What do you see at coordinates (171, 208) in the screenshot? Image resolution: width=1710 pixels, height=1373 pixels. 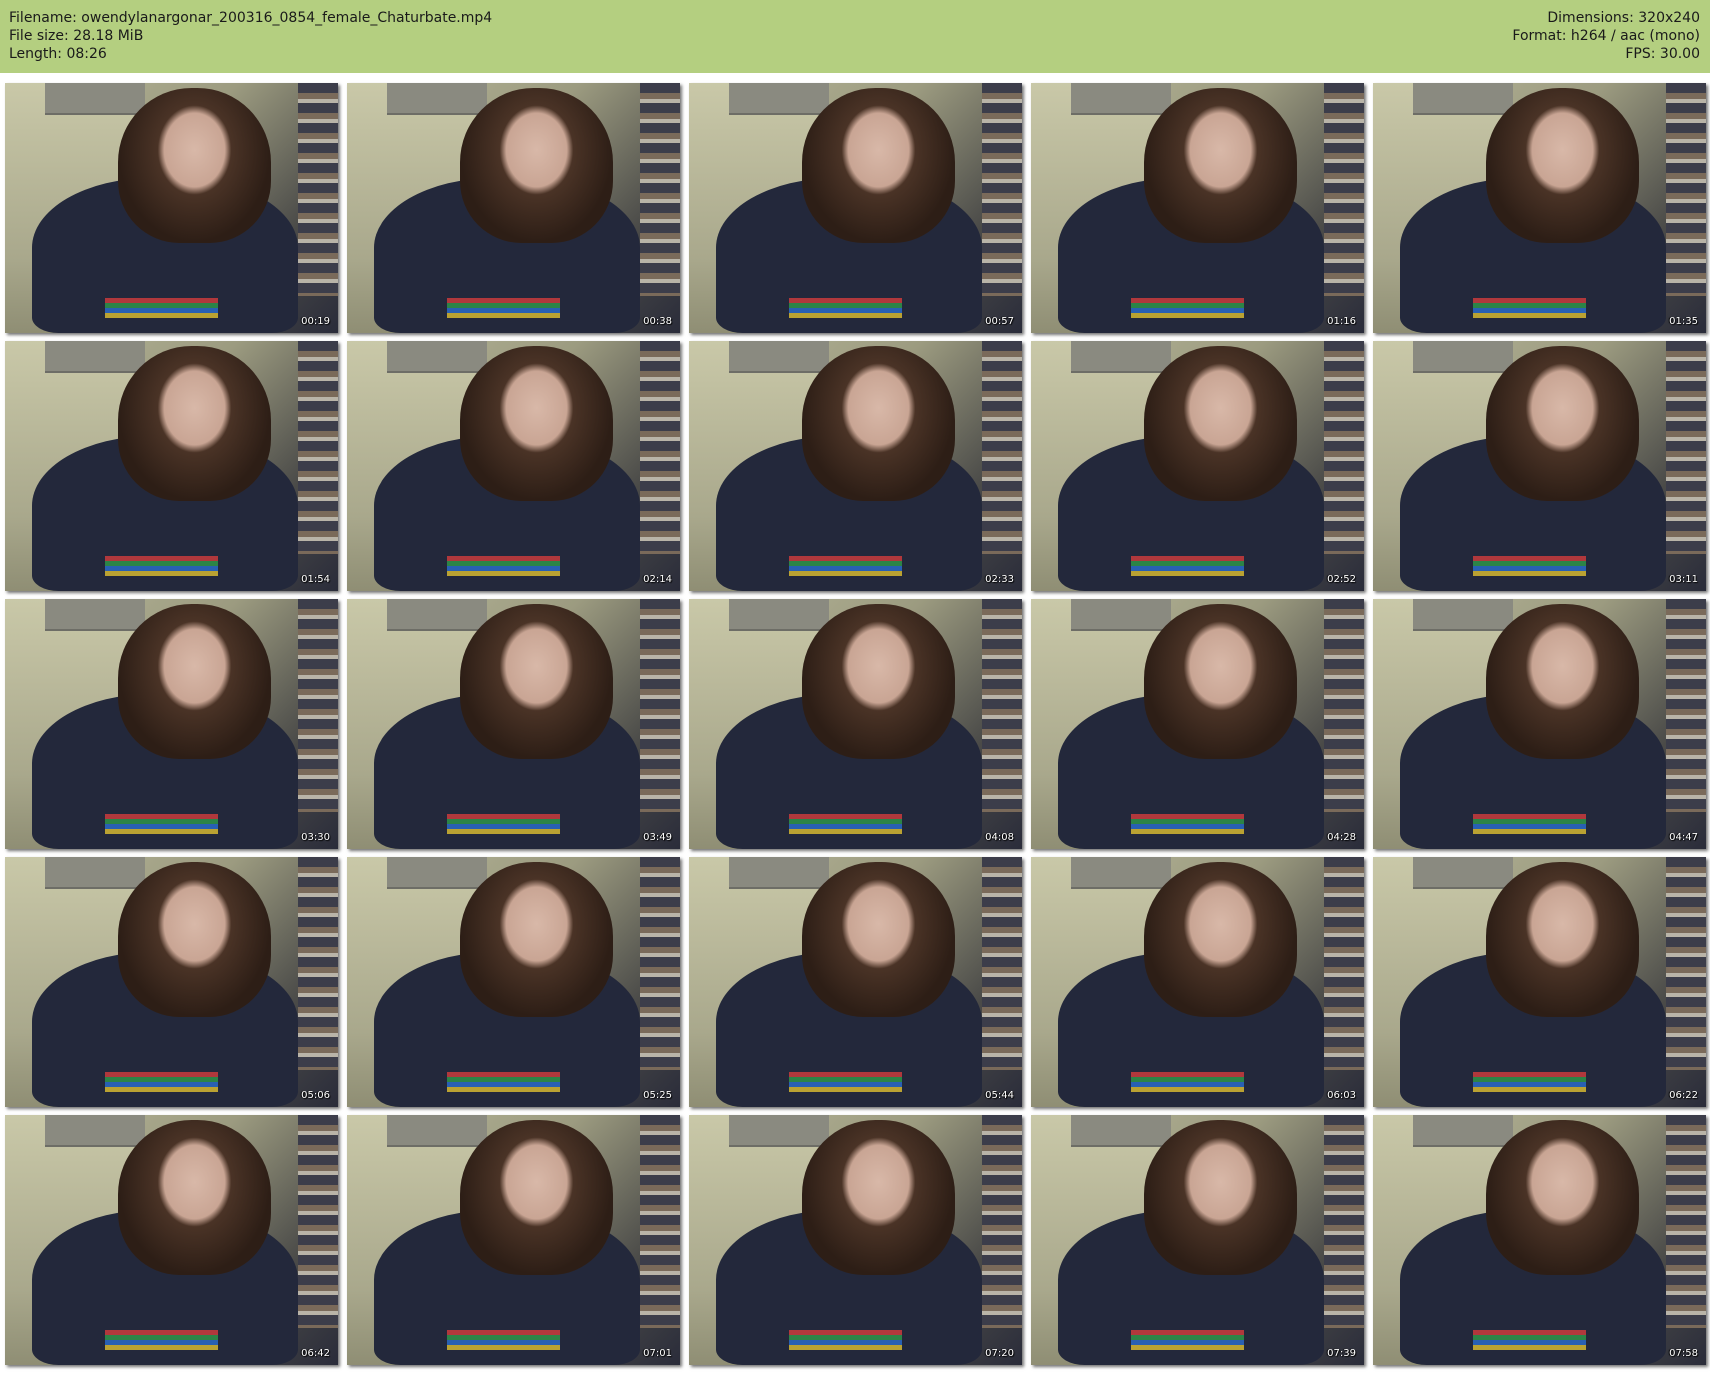 I see `thumbnail: 00:19` at bounding box center [171, 208].